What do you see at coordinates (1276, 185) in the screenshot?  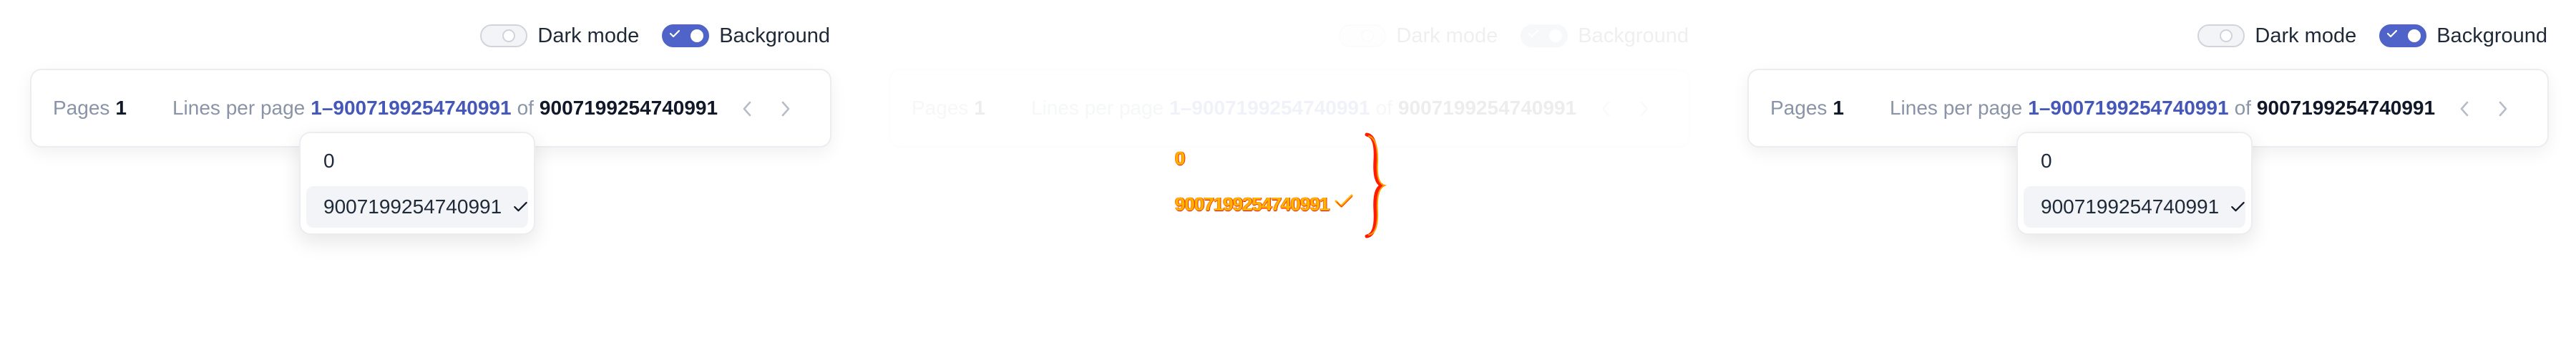 I see `glitched-dropdown: 0 9007199254740991` at bounding box center [1276, 185].